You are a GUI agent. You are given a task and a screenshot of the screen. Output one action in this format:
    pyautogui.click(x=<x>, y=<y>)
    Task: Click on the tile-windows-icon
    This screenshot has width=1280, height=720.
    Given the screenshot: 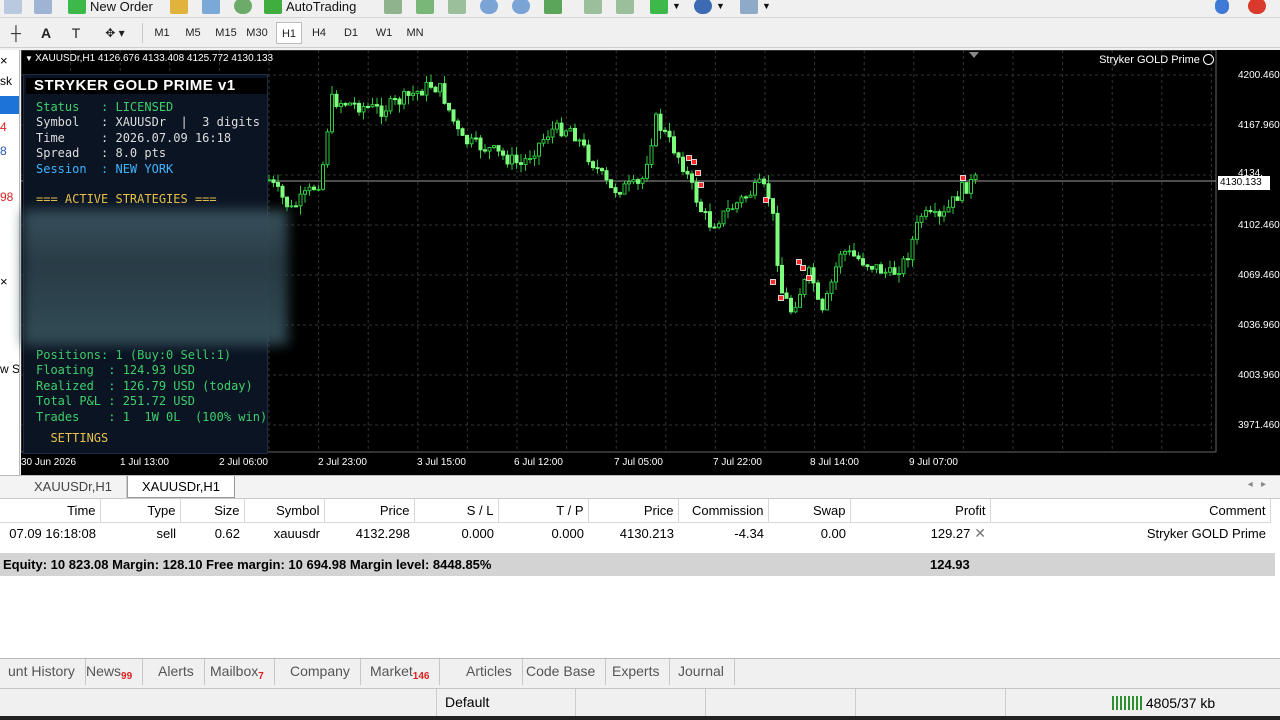 What is the action you would take?
    pyautogui.click(x=553, y=8)
    